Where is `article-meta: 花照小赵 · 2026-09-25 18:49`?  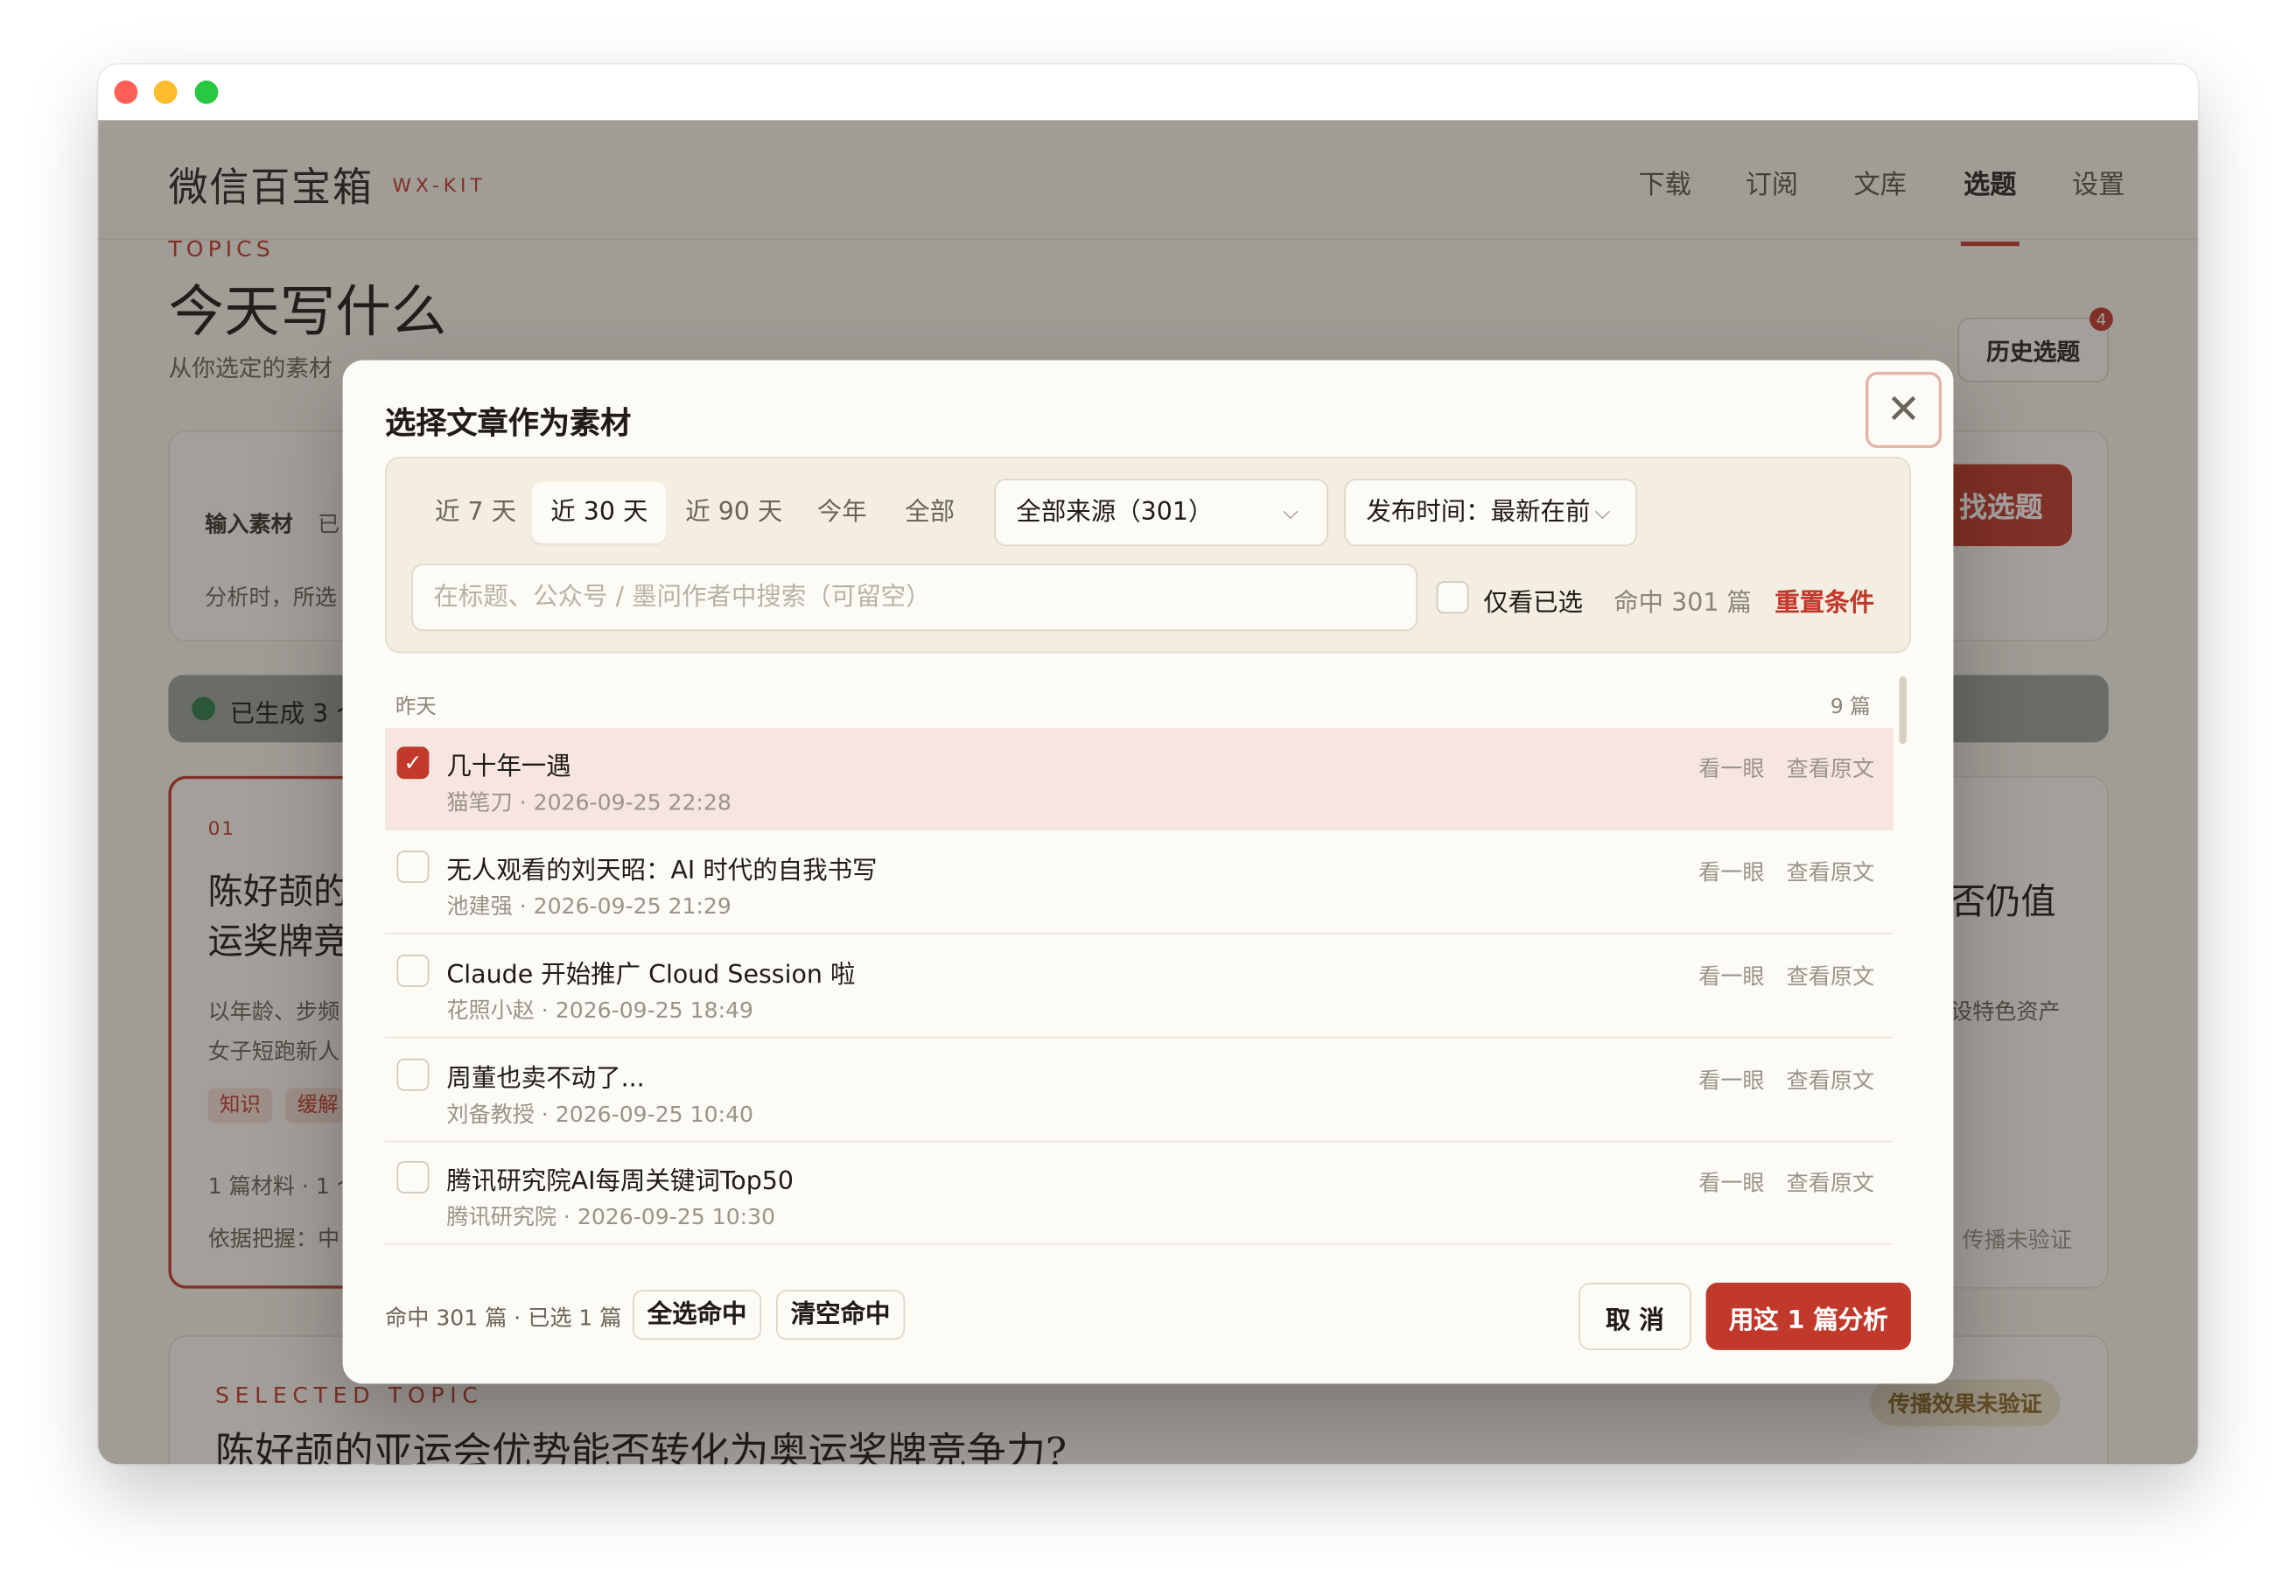 article-meta: 花照小赵 · 2026-09-25 18:49 is located at coordinates (599, 1010).